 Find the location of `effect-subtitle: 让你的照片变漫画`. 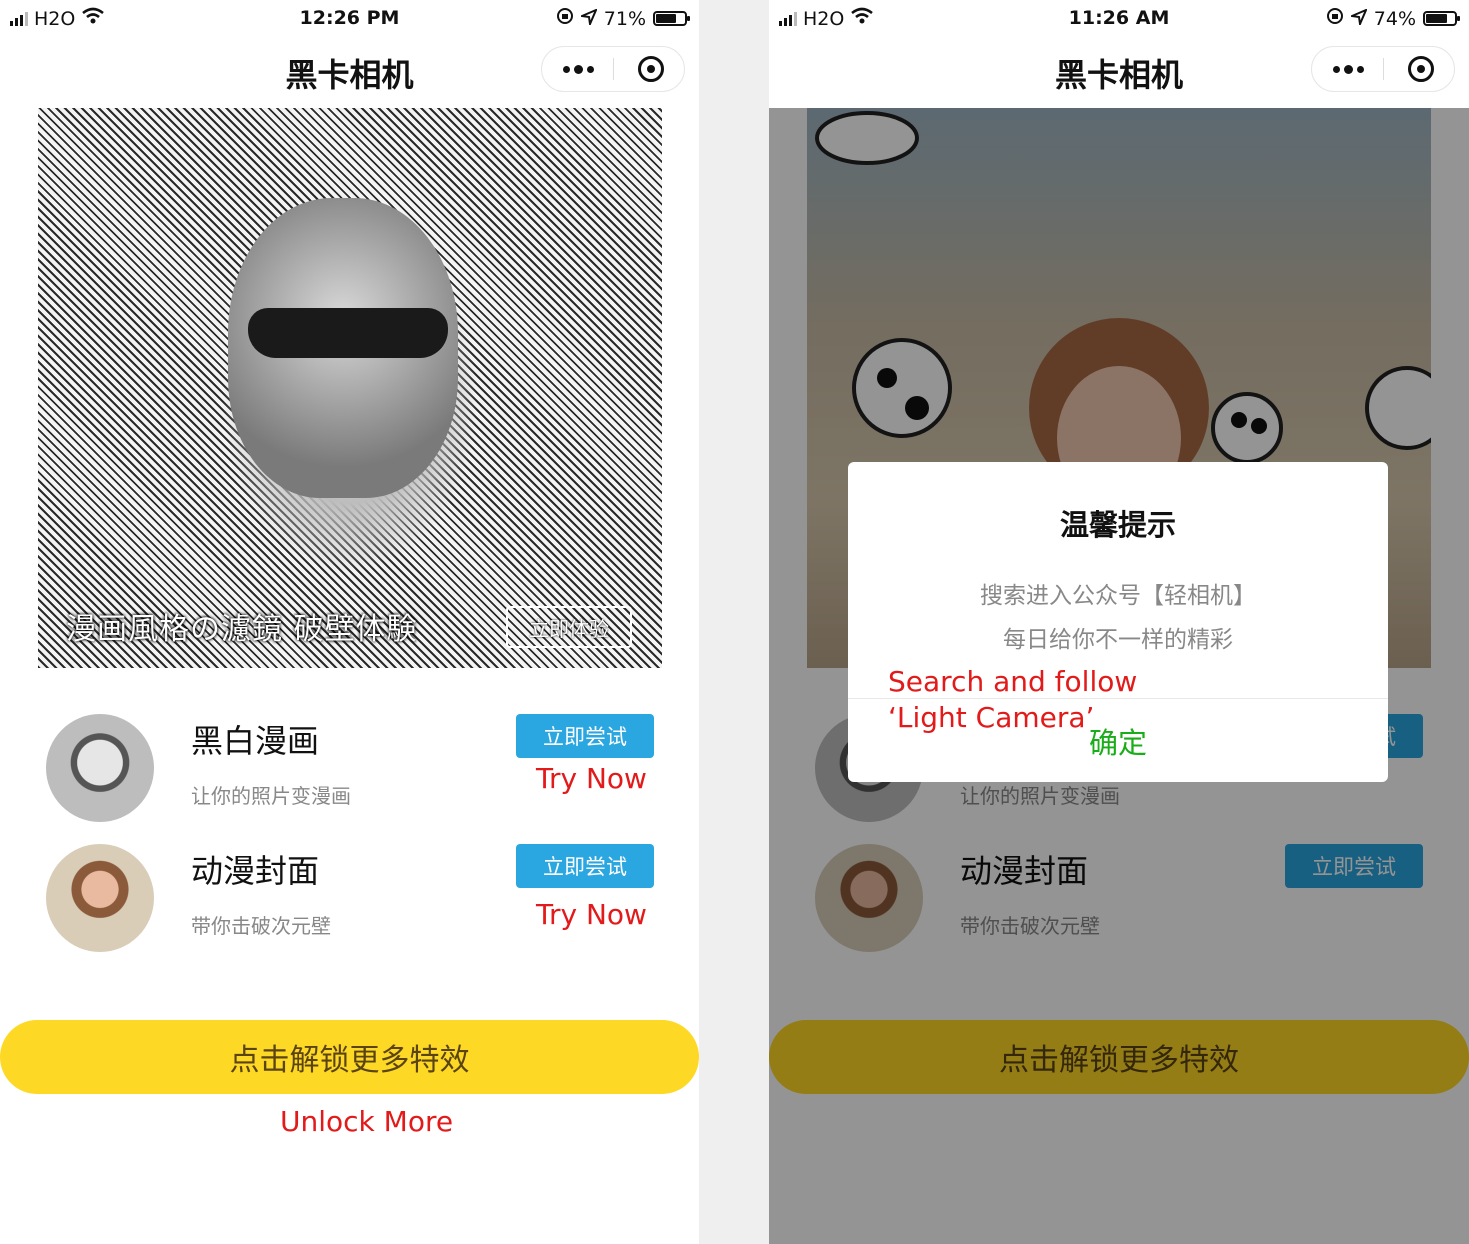

effect-subtitle: 让你的照片变漫画 is located at coordinates (271, 796).